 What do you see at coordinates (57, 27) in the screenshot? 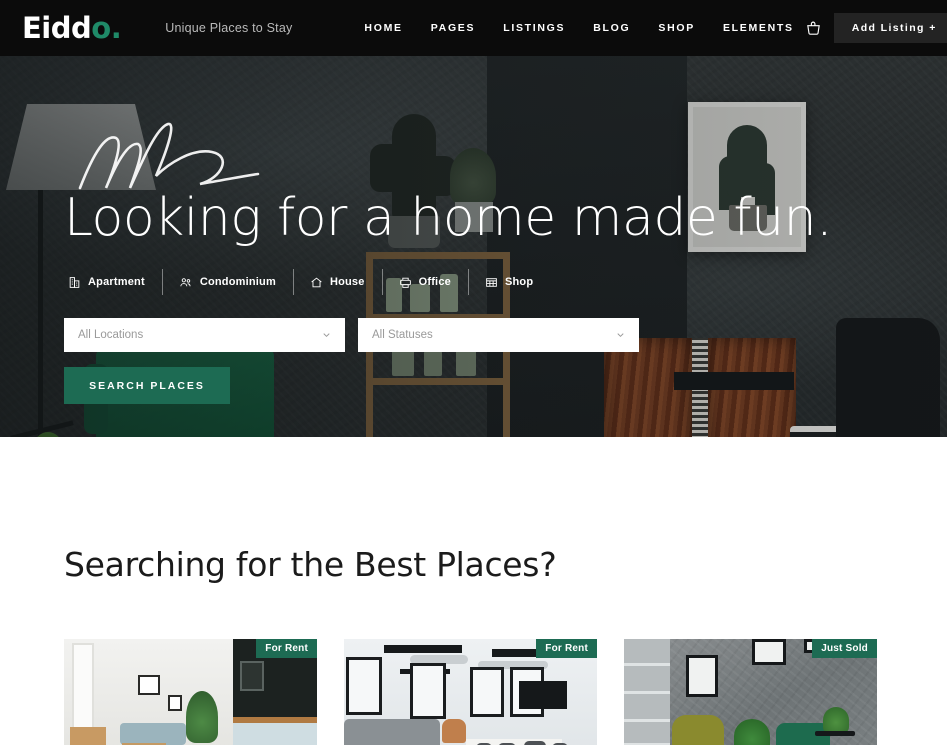
I see `logo-main-text: Eidd` at bounding box center [57, 27].